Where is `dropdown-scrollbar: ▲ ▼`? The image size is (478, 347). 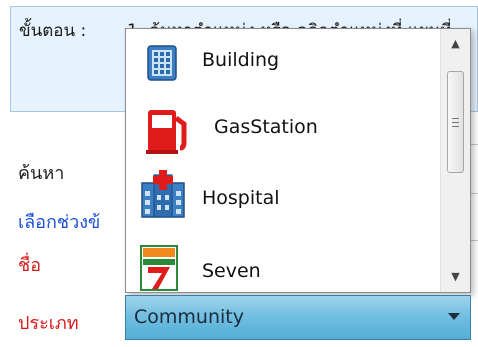
dropdown-scrollbar: ▲ ▼ is located at coordinates (455, 160).